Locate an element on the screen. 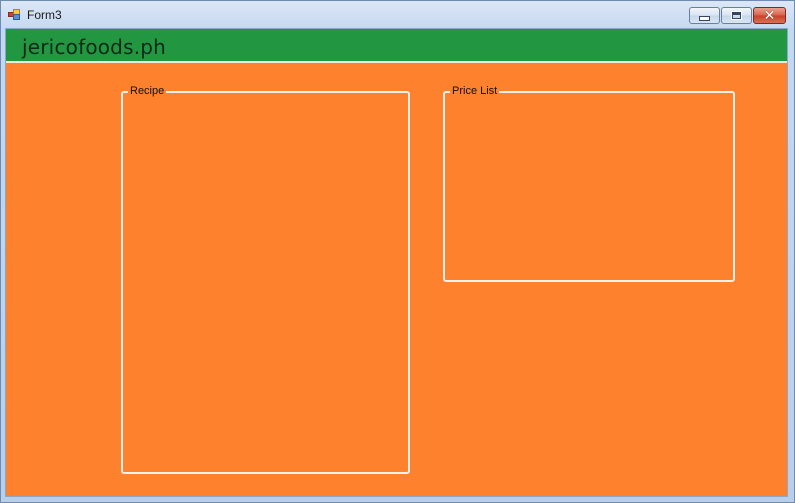 This screenshot has height=503, width=795. maximize-icon is located at coordinates (736, 15).